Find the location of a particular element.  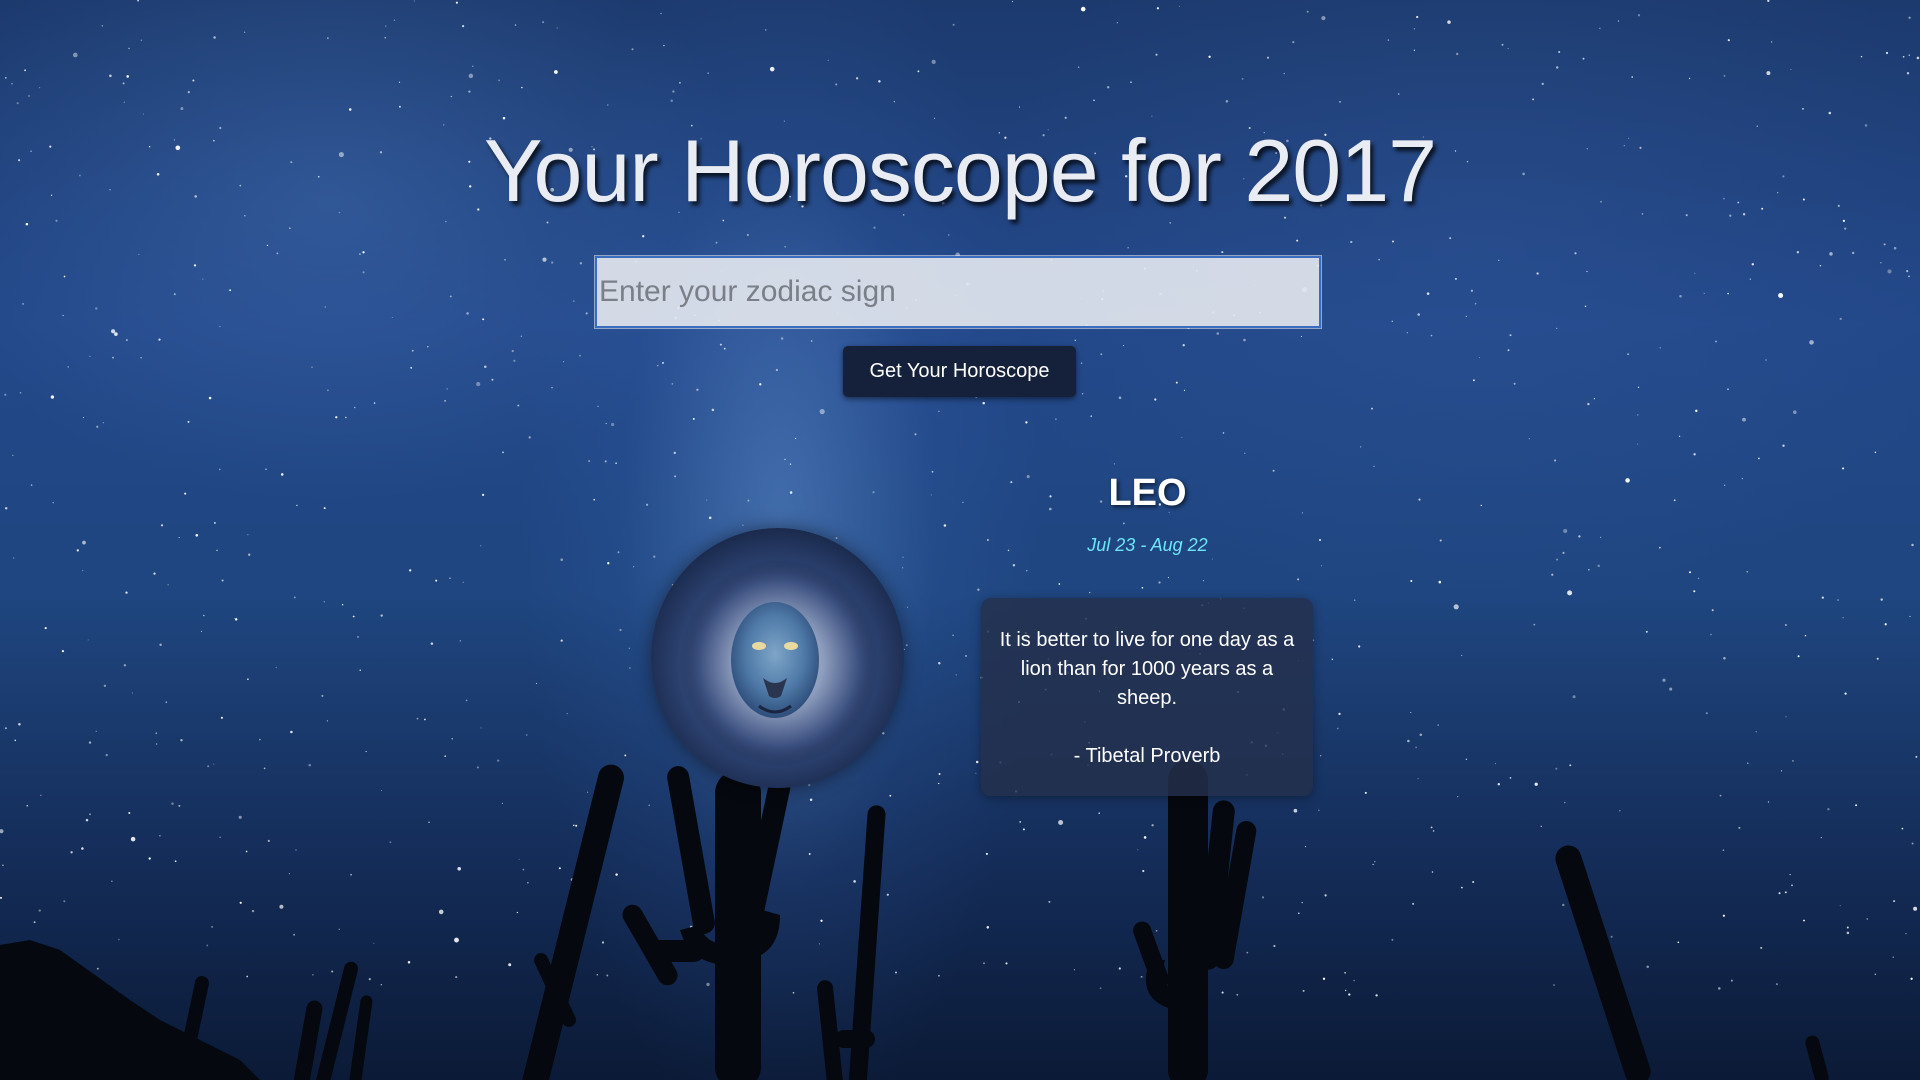

zodiac-sign-input is located at coordinates (958, 292).